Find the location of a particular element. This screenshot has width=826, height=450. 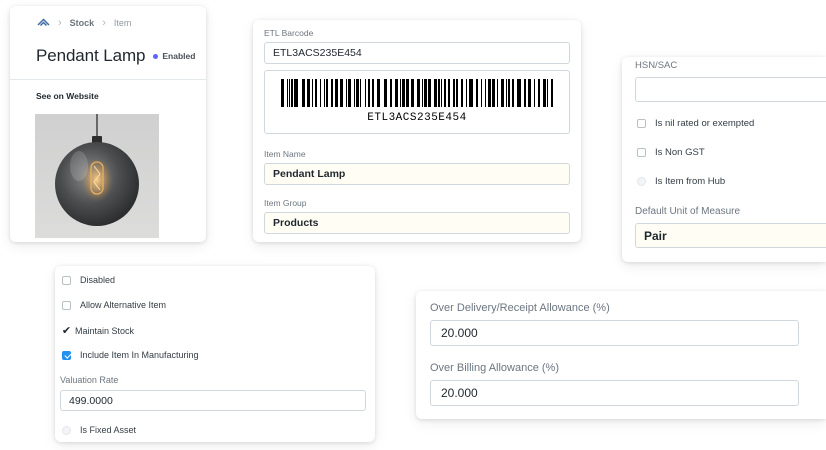

fixed-asset-checkbox-row: Is Fixed Asset is located at coordinates (99, 430).